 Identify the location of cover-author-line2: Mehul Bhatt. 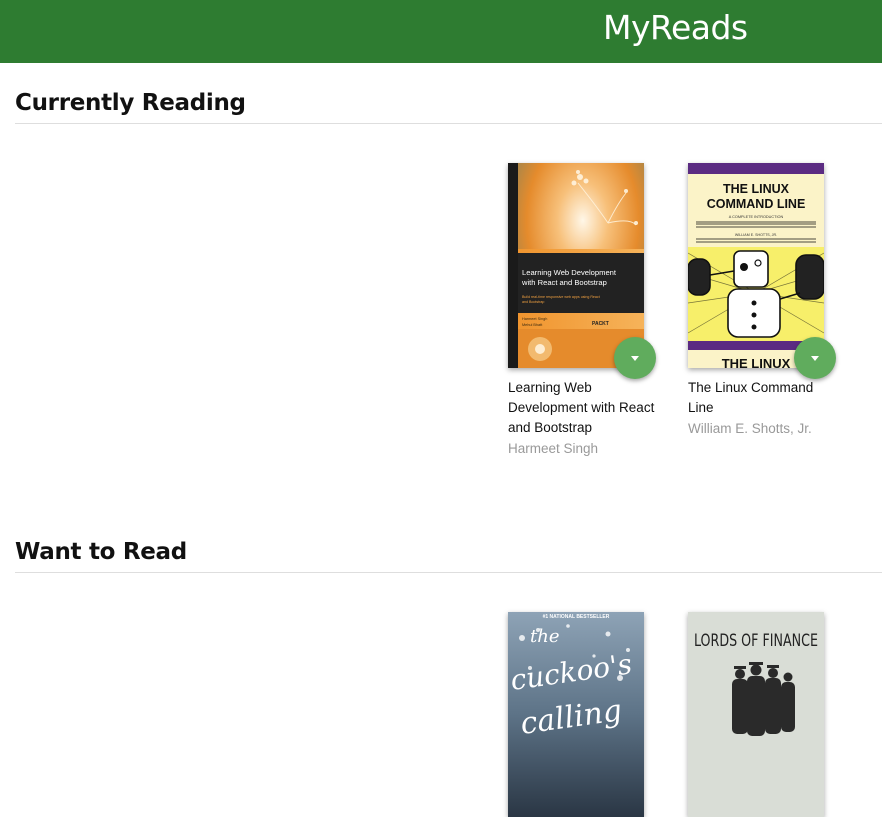
(532, 325).